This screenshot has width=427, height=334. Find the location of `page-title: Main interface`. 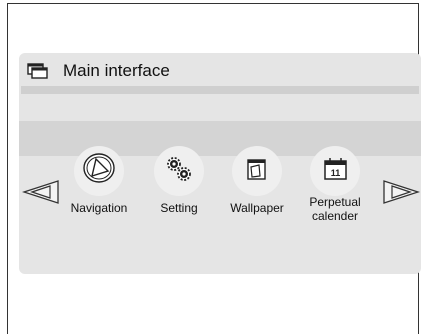

page-title: Main interface is located at coordinates (116, 70).